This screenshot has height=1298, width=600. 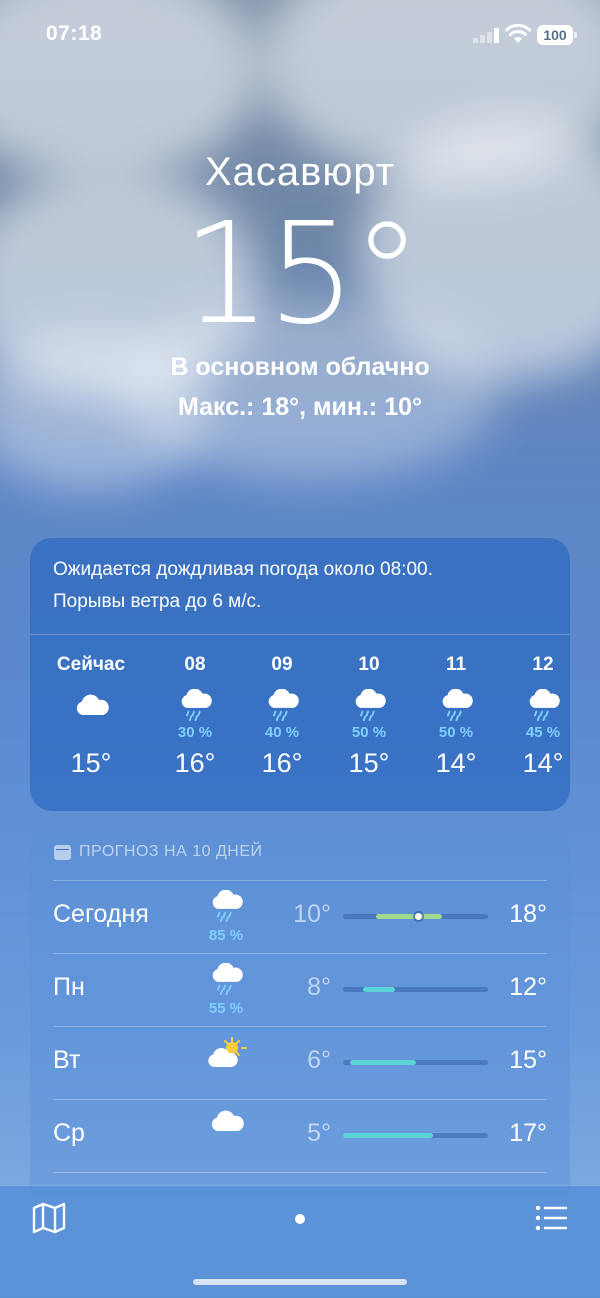 What do you see at coordinates (67, 1060) in the screenshot?
I see `day-label: Вт` at bounding box center [67, 1060].